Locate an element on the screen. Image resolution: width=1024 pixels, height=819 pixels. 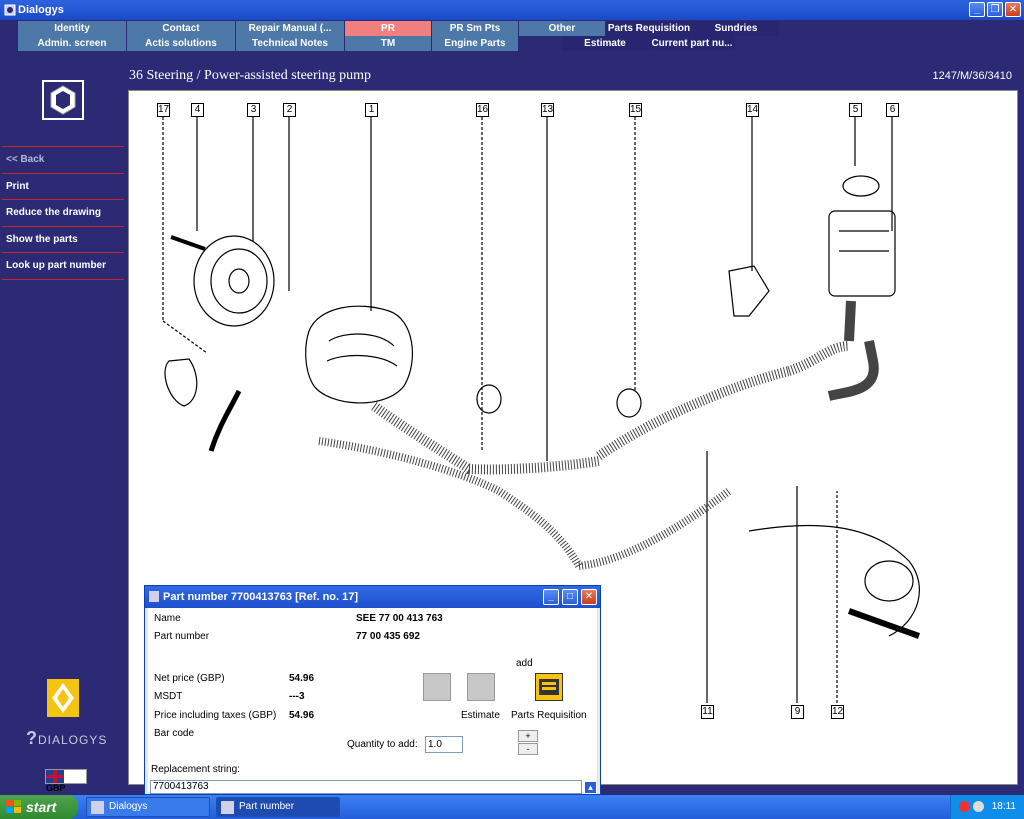
callout-11: 11 is located at coordinates (707, 712).